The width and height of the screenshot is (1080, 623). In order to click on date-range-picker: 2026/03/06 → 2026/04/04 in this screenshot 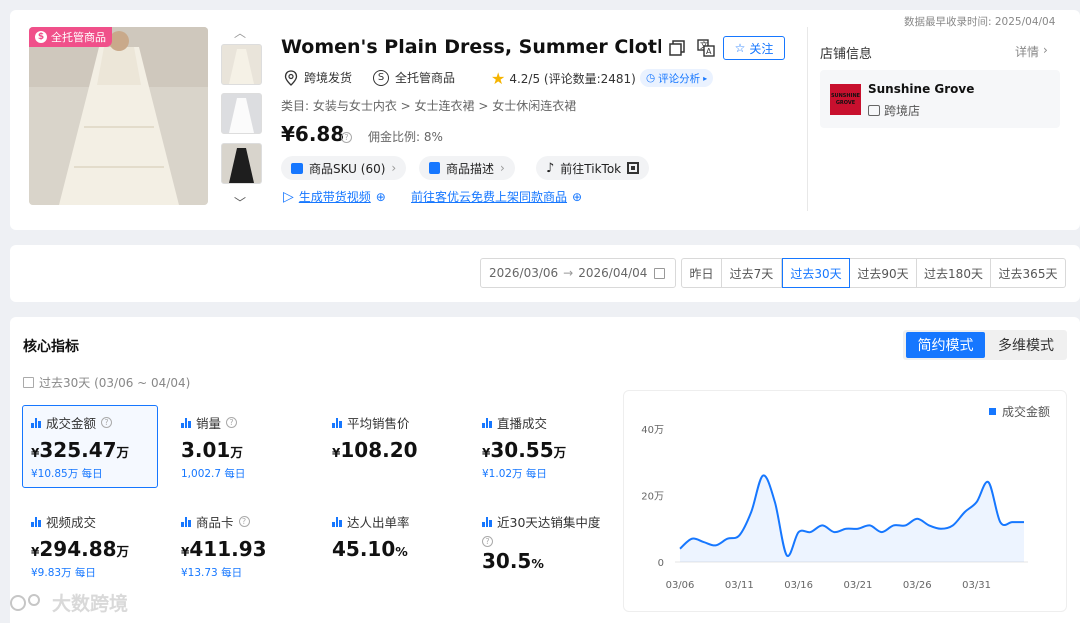, I will do `click(578, 273)`.